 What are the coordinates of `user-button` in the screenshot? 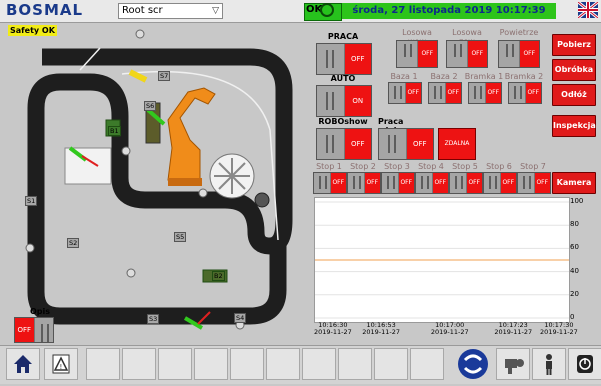 It's located at (549, 364).